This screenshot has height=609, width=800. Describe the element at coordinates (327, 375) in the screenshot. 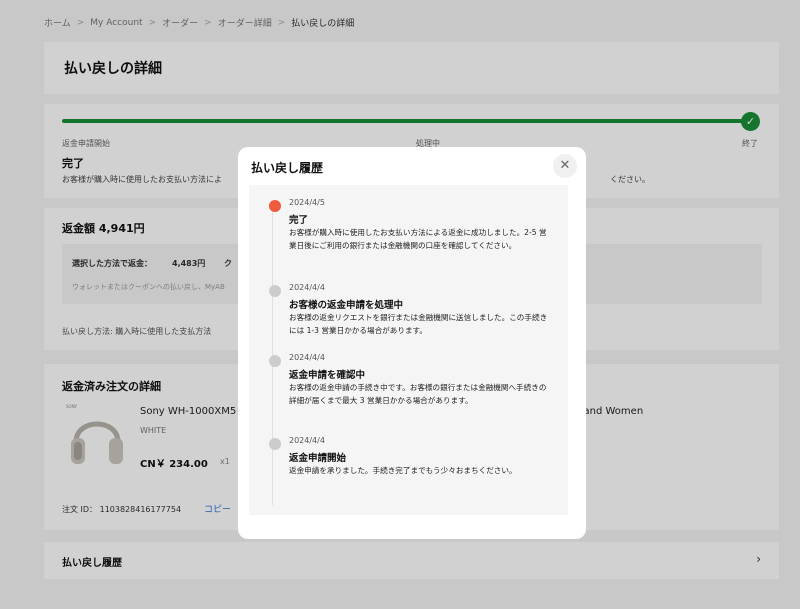

I see `timeline-heading: 返金申請を確認中` at that location.